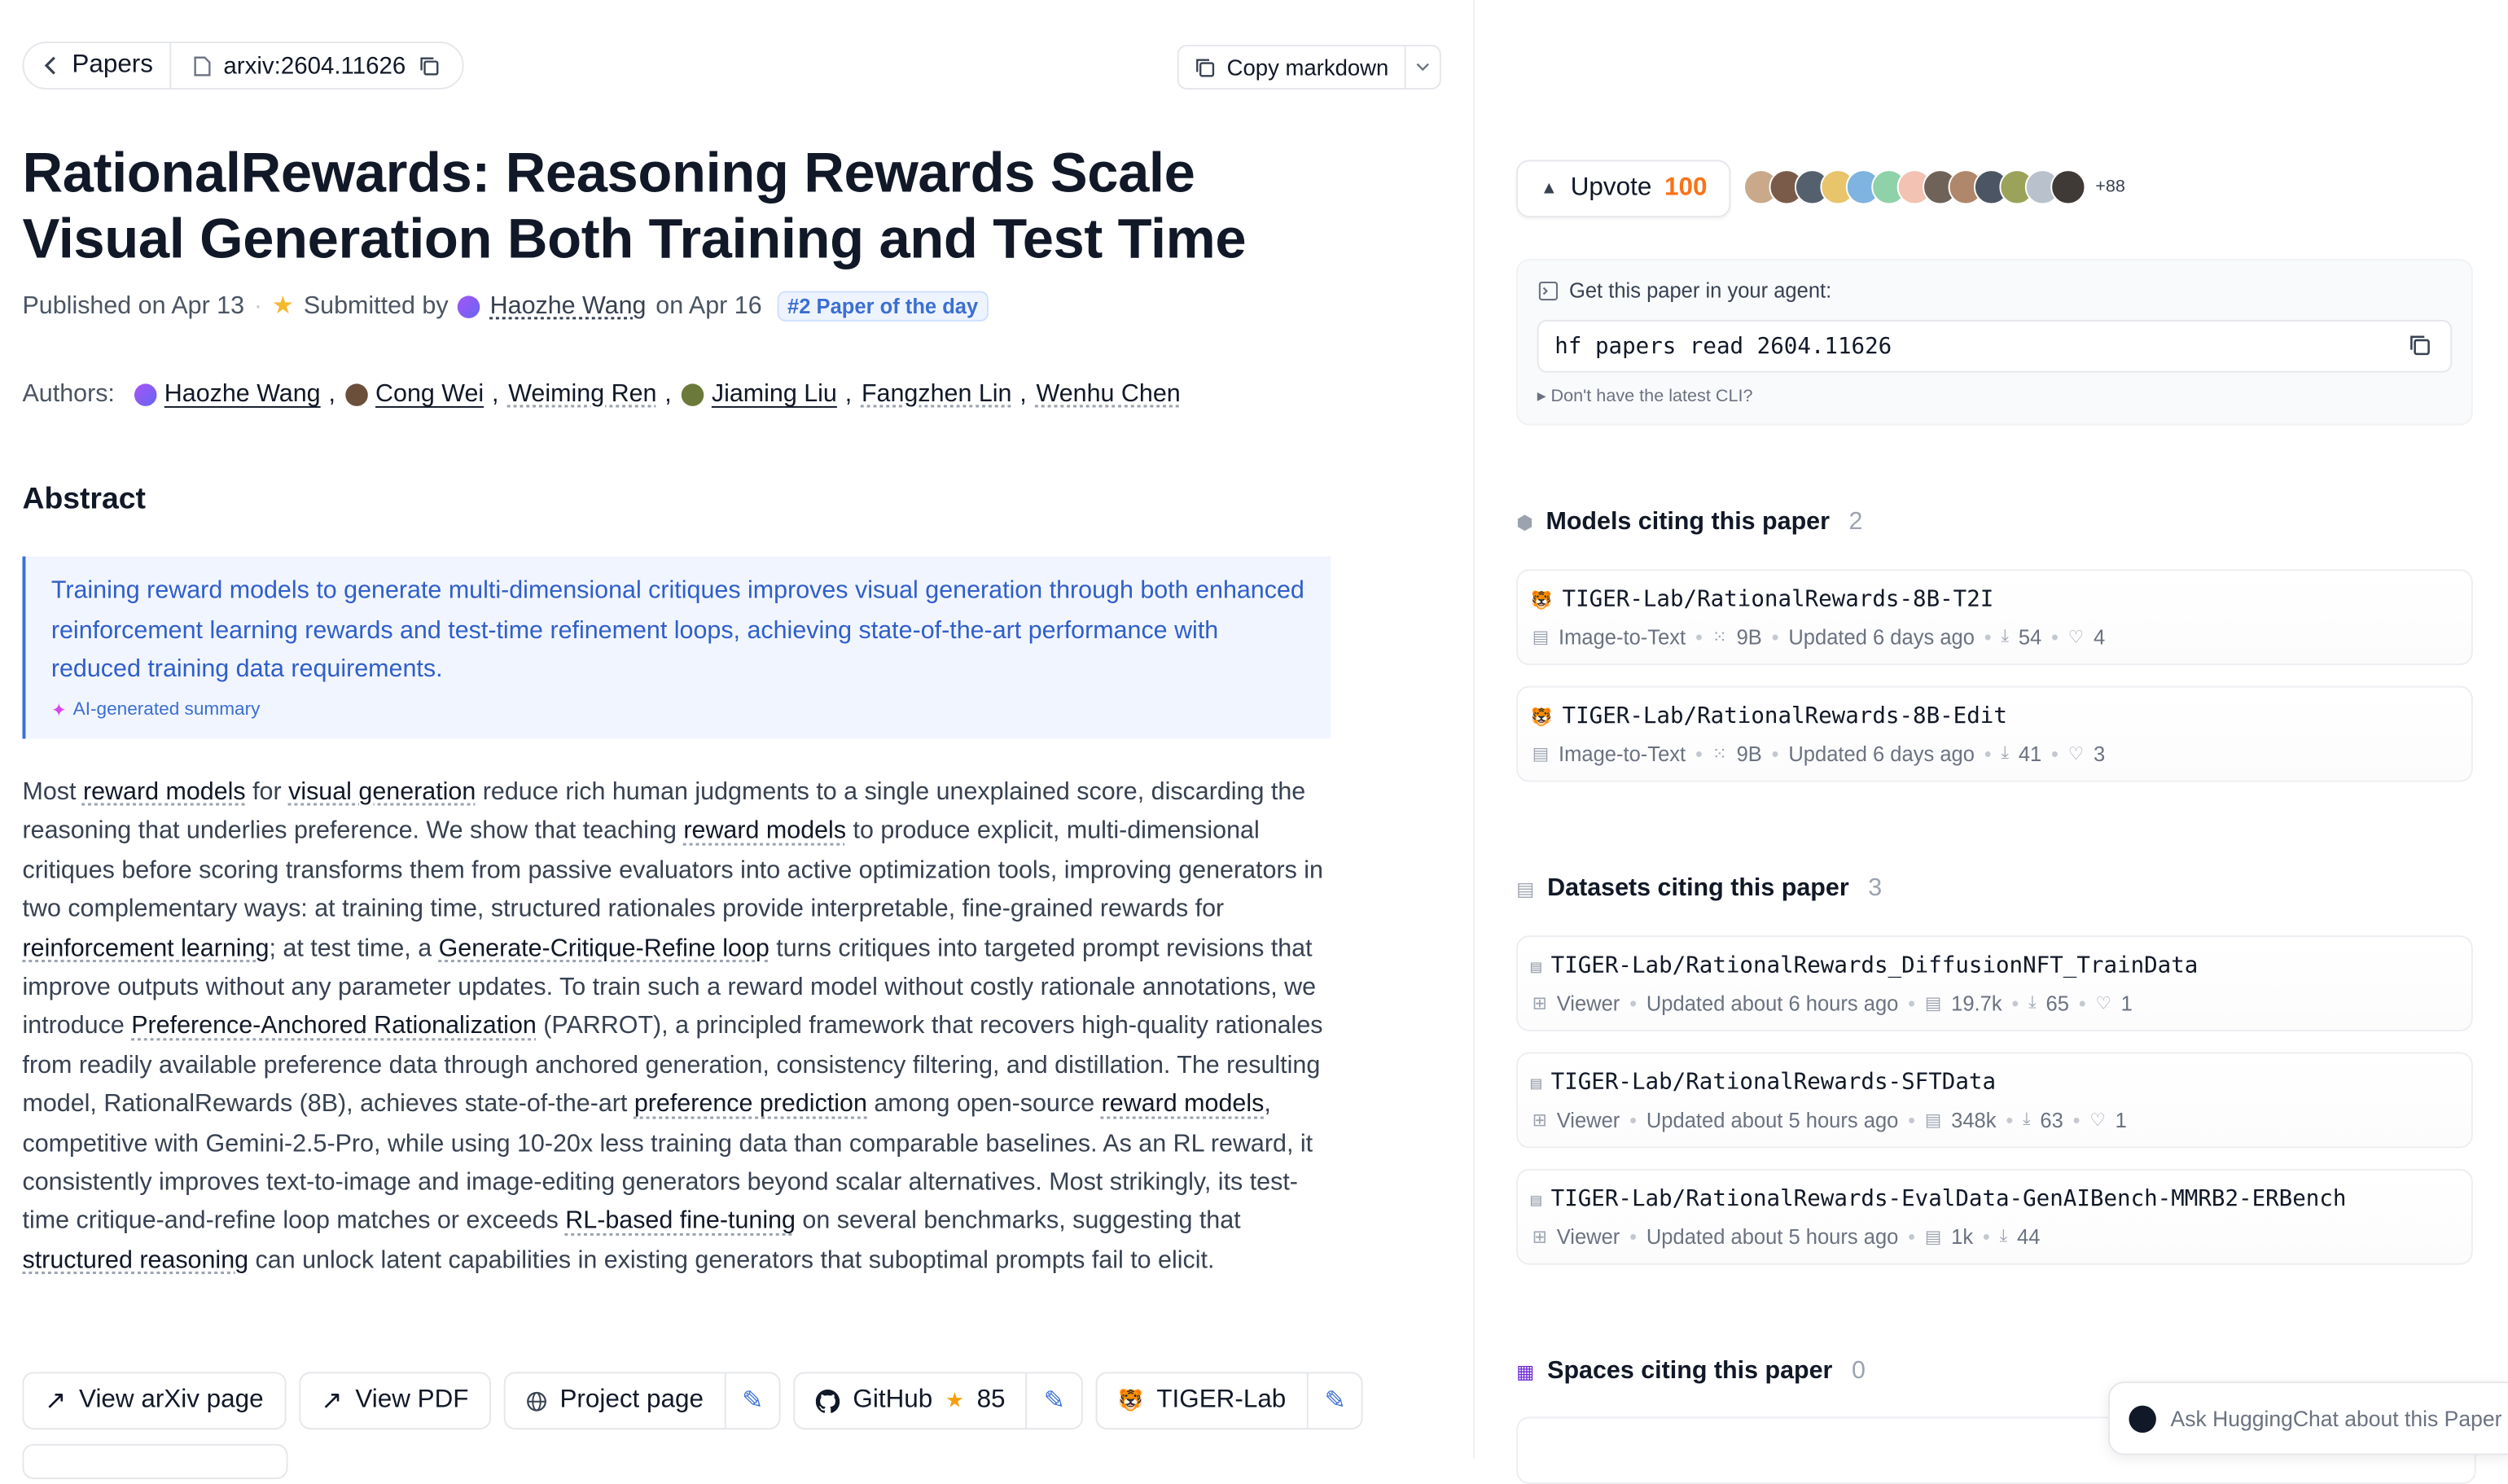 This screenshot has height=1484, width=2508. Describe the element at coordinates (680, 1222) in the screenshot. I see `keyword-link: RL-based fine-tuning` at that location.